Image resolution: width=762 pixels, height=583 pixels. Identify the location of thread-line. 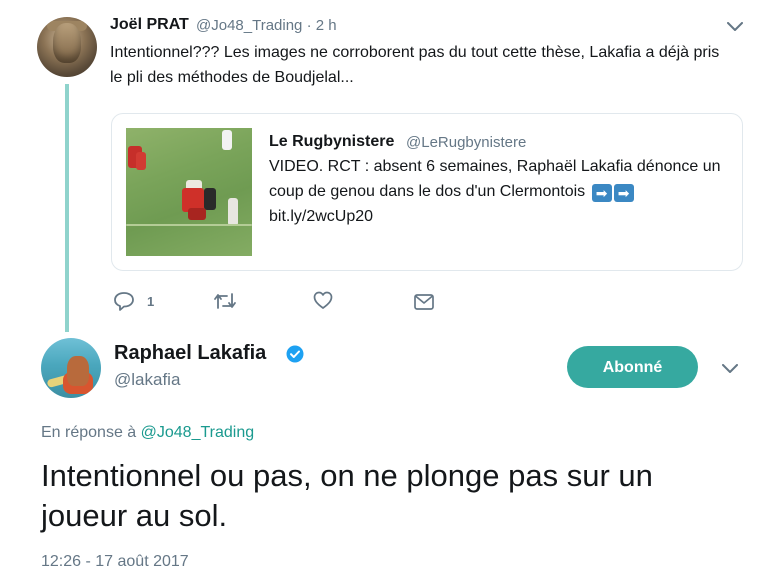
(67, 208).